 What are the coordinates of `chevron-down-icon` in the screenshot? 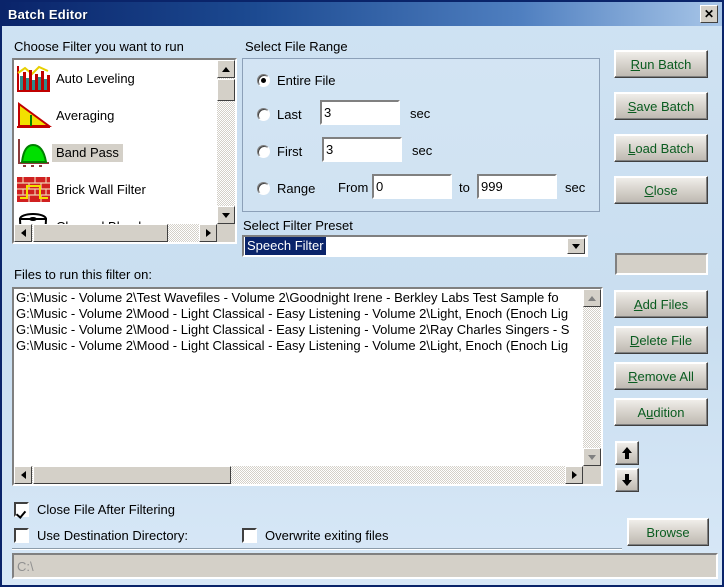 It's located at (576, 246).